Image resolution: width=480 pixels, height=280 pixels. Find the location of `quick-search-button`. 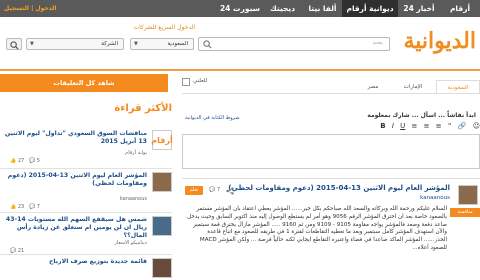

quick-search-button is located at coordinates (14, 44).